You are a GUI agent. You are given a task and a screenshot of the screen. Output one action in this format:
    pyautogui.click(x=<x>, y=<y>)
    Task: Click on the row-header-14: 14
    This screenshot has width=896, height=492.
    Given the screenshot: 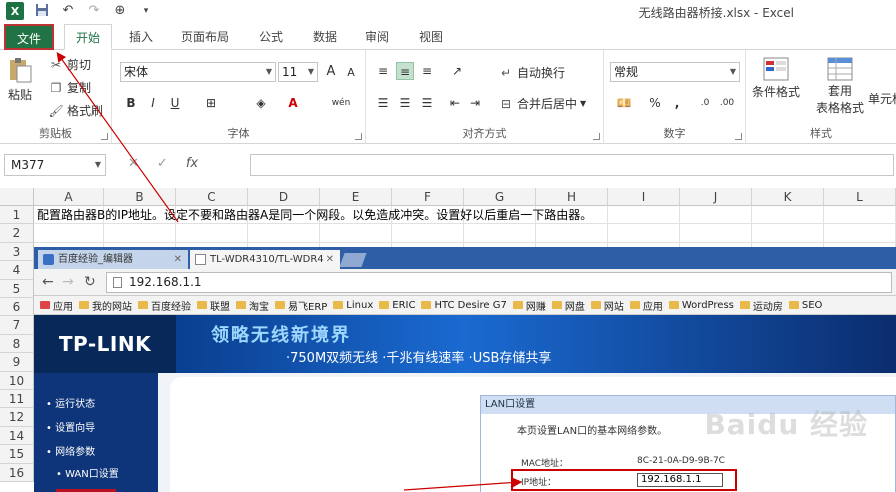 What is the action you would take?
    pyautogui.click(x=17, y=436)
    